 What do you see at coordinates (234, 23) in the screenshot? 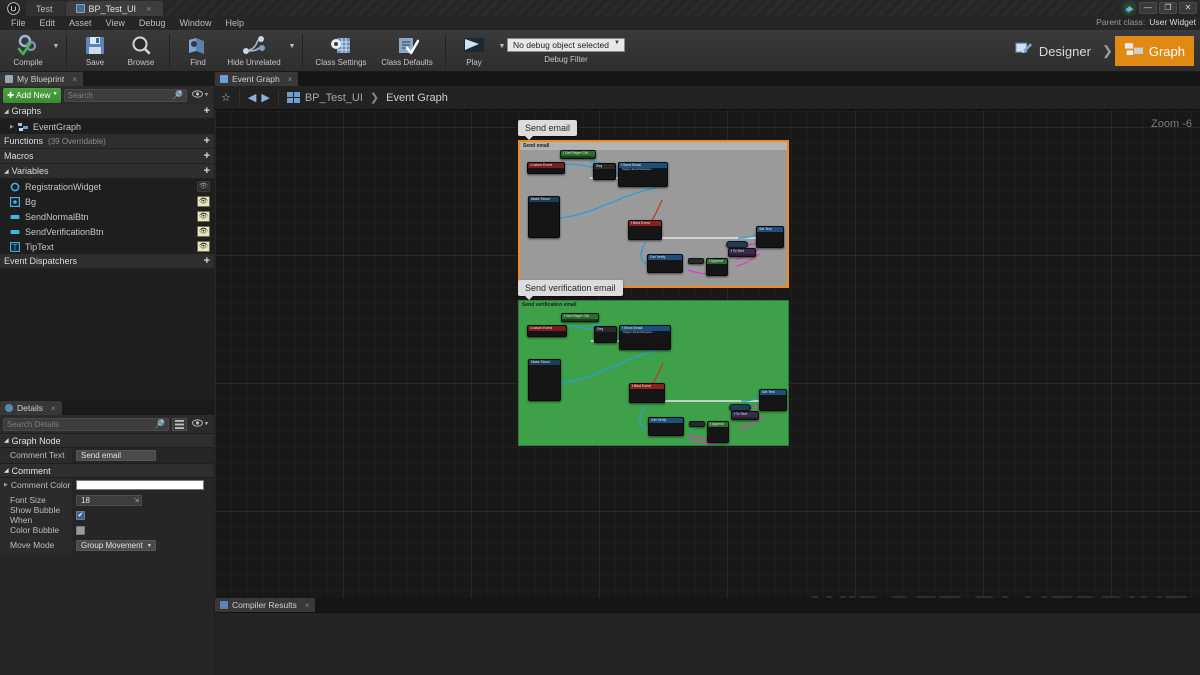
I see `menu-help: Help` at bounding box center [234, 23].